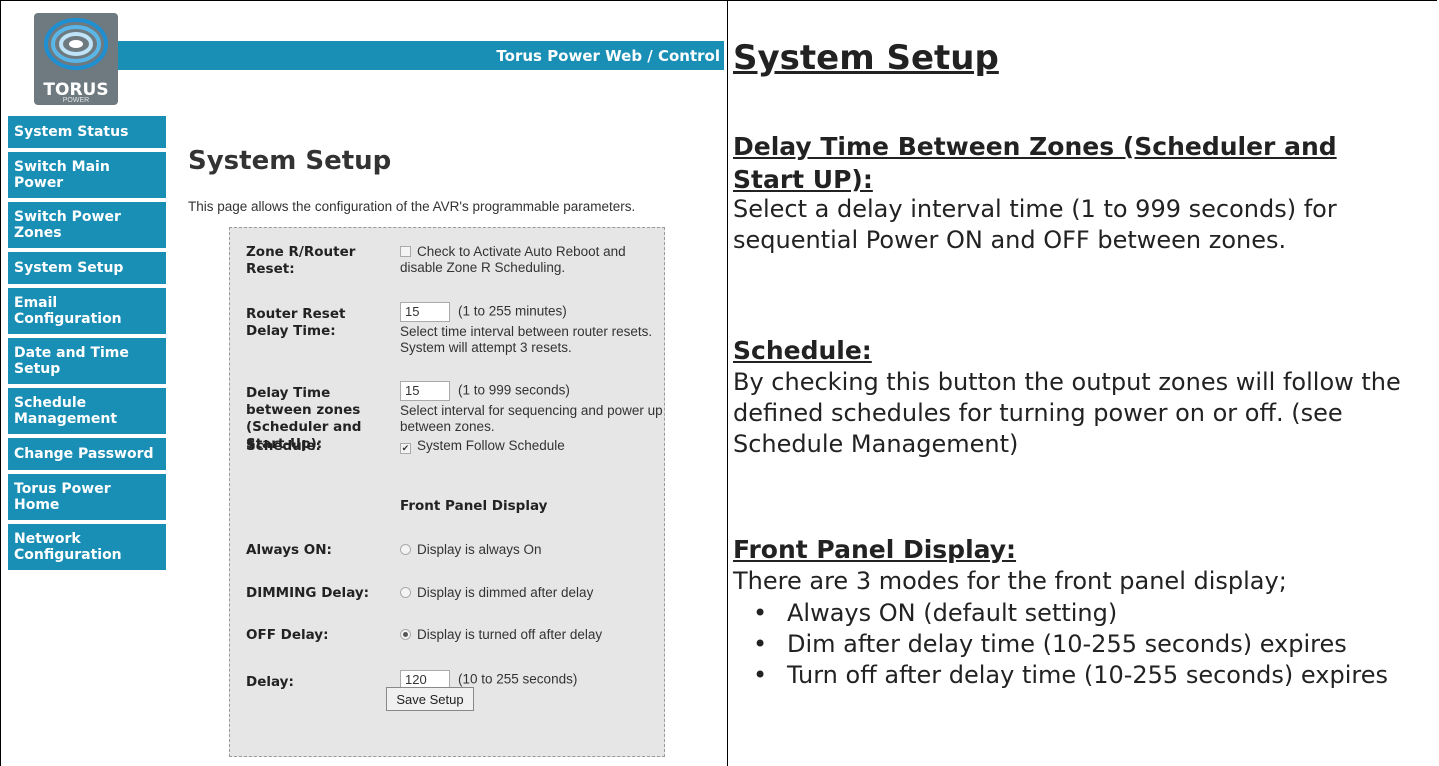  What do you see at coordinates (87, 132) in the screenshot?
I see `sidebar-item-system-status: System Status` at bounding box center [87, 132].